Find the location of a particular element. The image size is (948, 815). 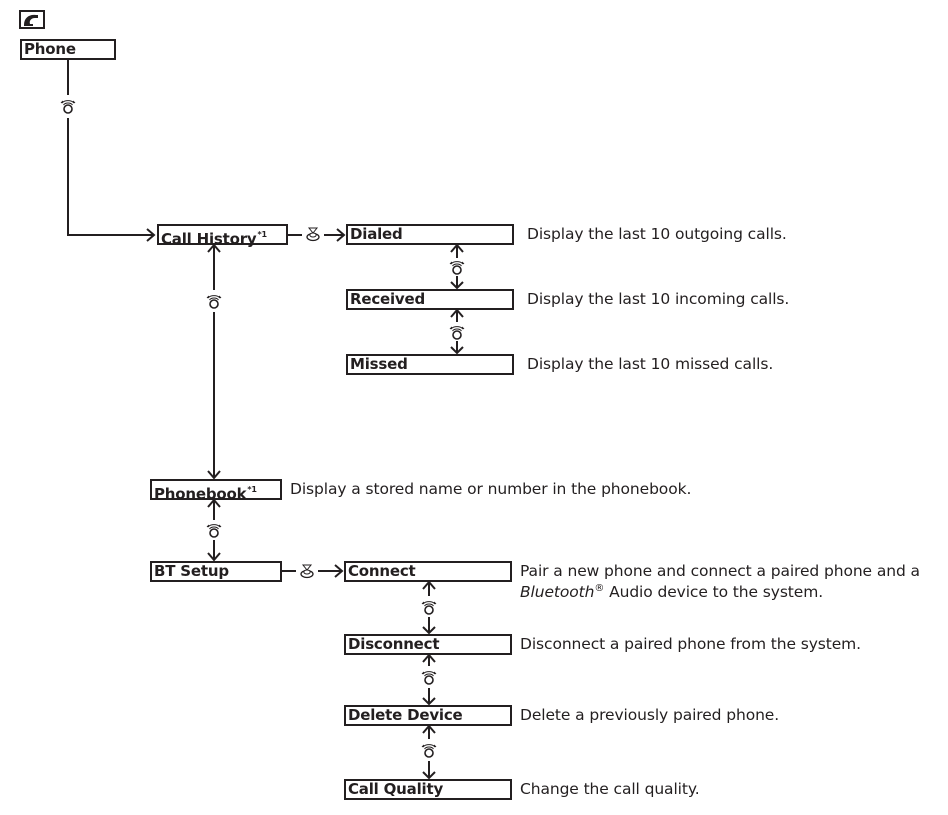

menu-item-label: BT Setup is located at coordinates (191, 571).